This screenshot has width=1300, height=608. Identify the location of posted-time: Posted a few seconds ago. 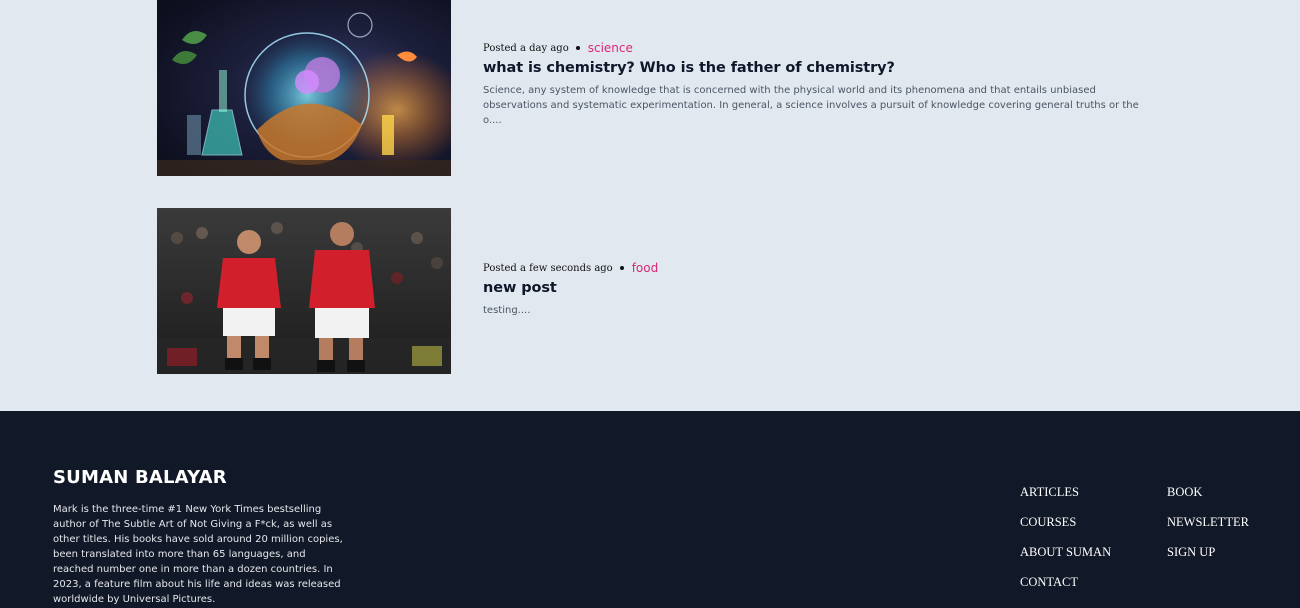
(548, 268).